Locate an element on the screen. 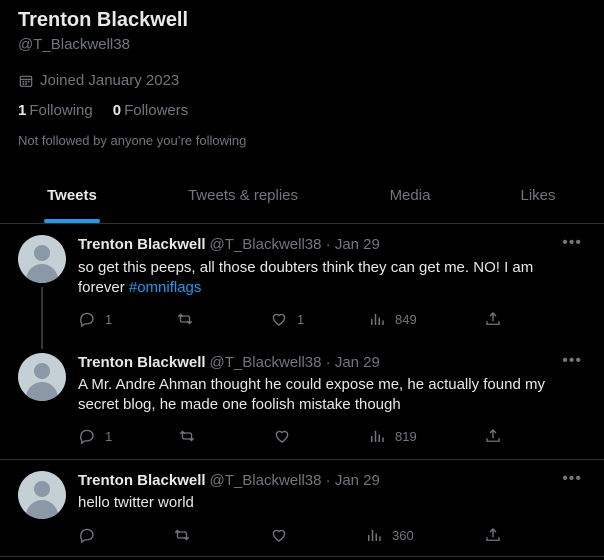 The image size is (604, 560). follow-stats: 1 Following 0 Followers is located at coordinates (103, 110).